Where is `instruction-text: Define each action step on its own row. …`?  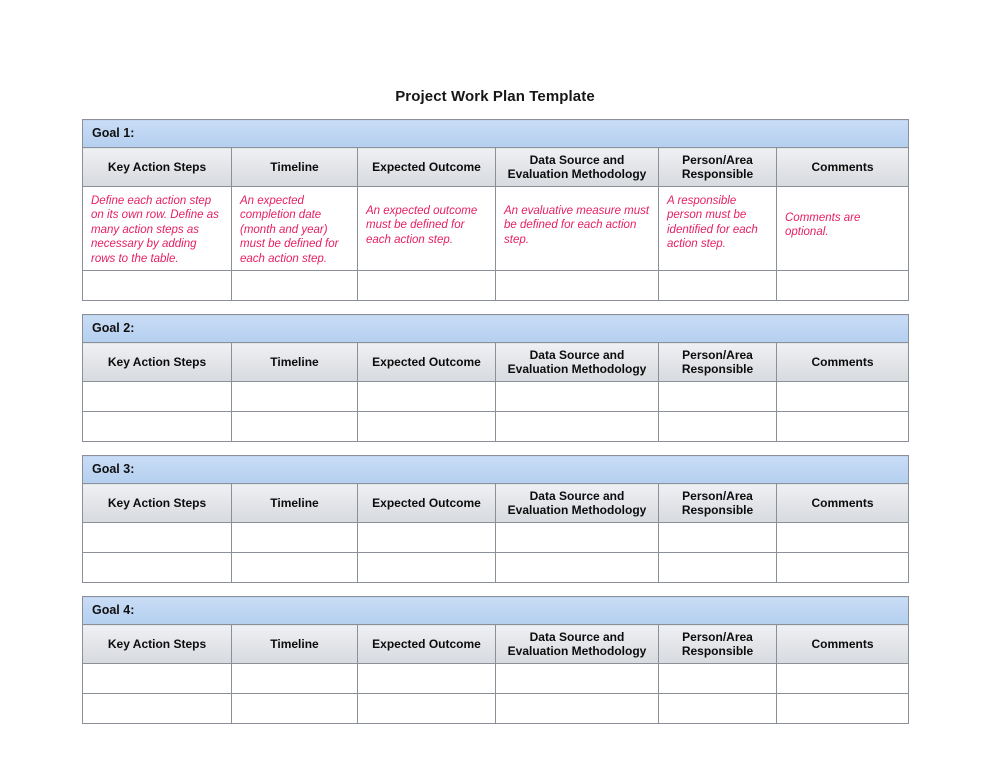
instruction-text: Define each action step on its own row. … is located at coordinates (155, 230).